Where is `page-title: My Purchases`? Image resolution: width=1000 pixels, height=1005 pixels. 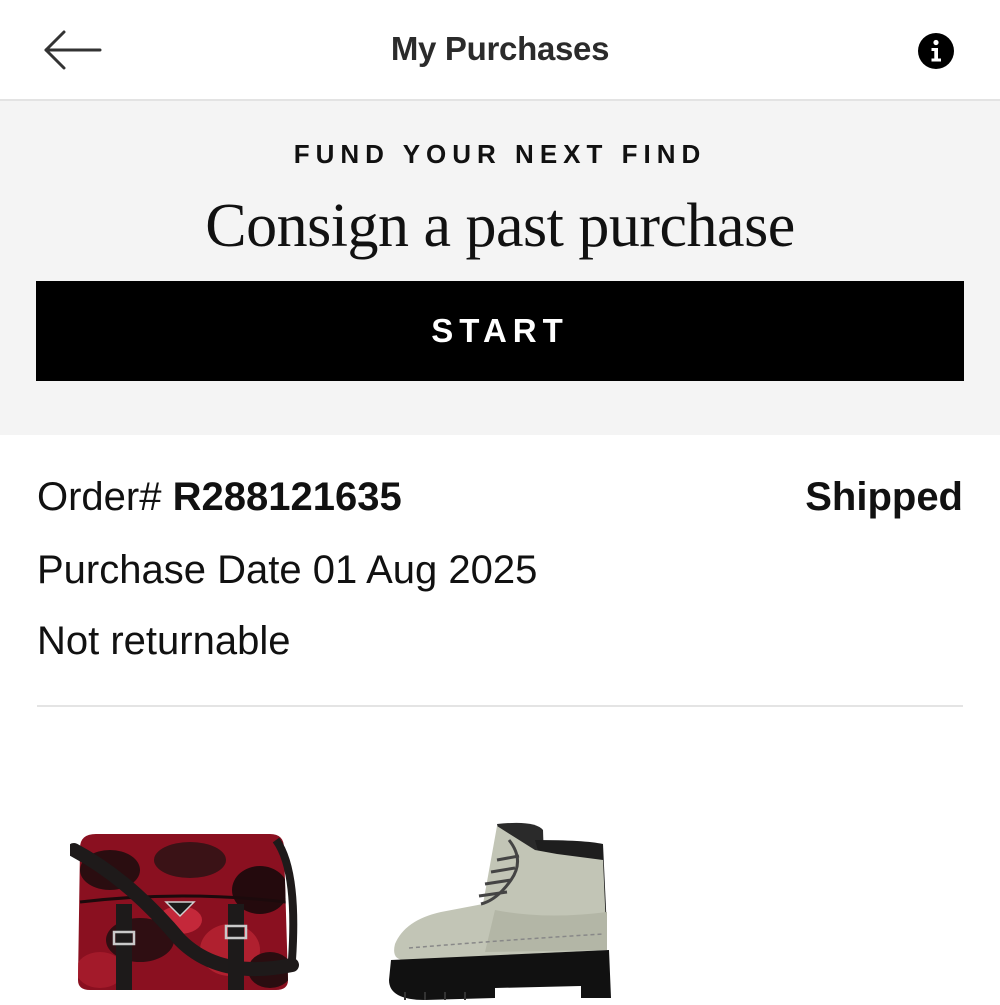 page-title: My Purchases is located at coordinates (500, 48).